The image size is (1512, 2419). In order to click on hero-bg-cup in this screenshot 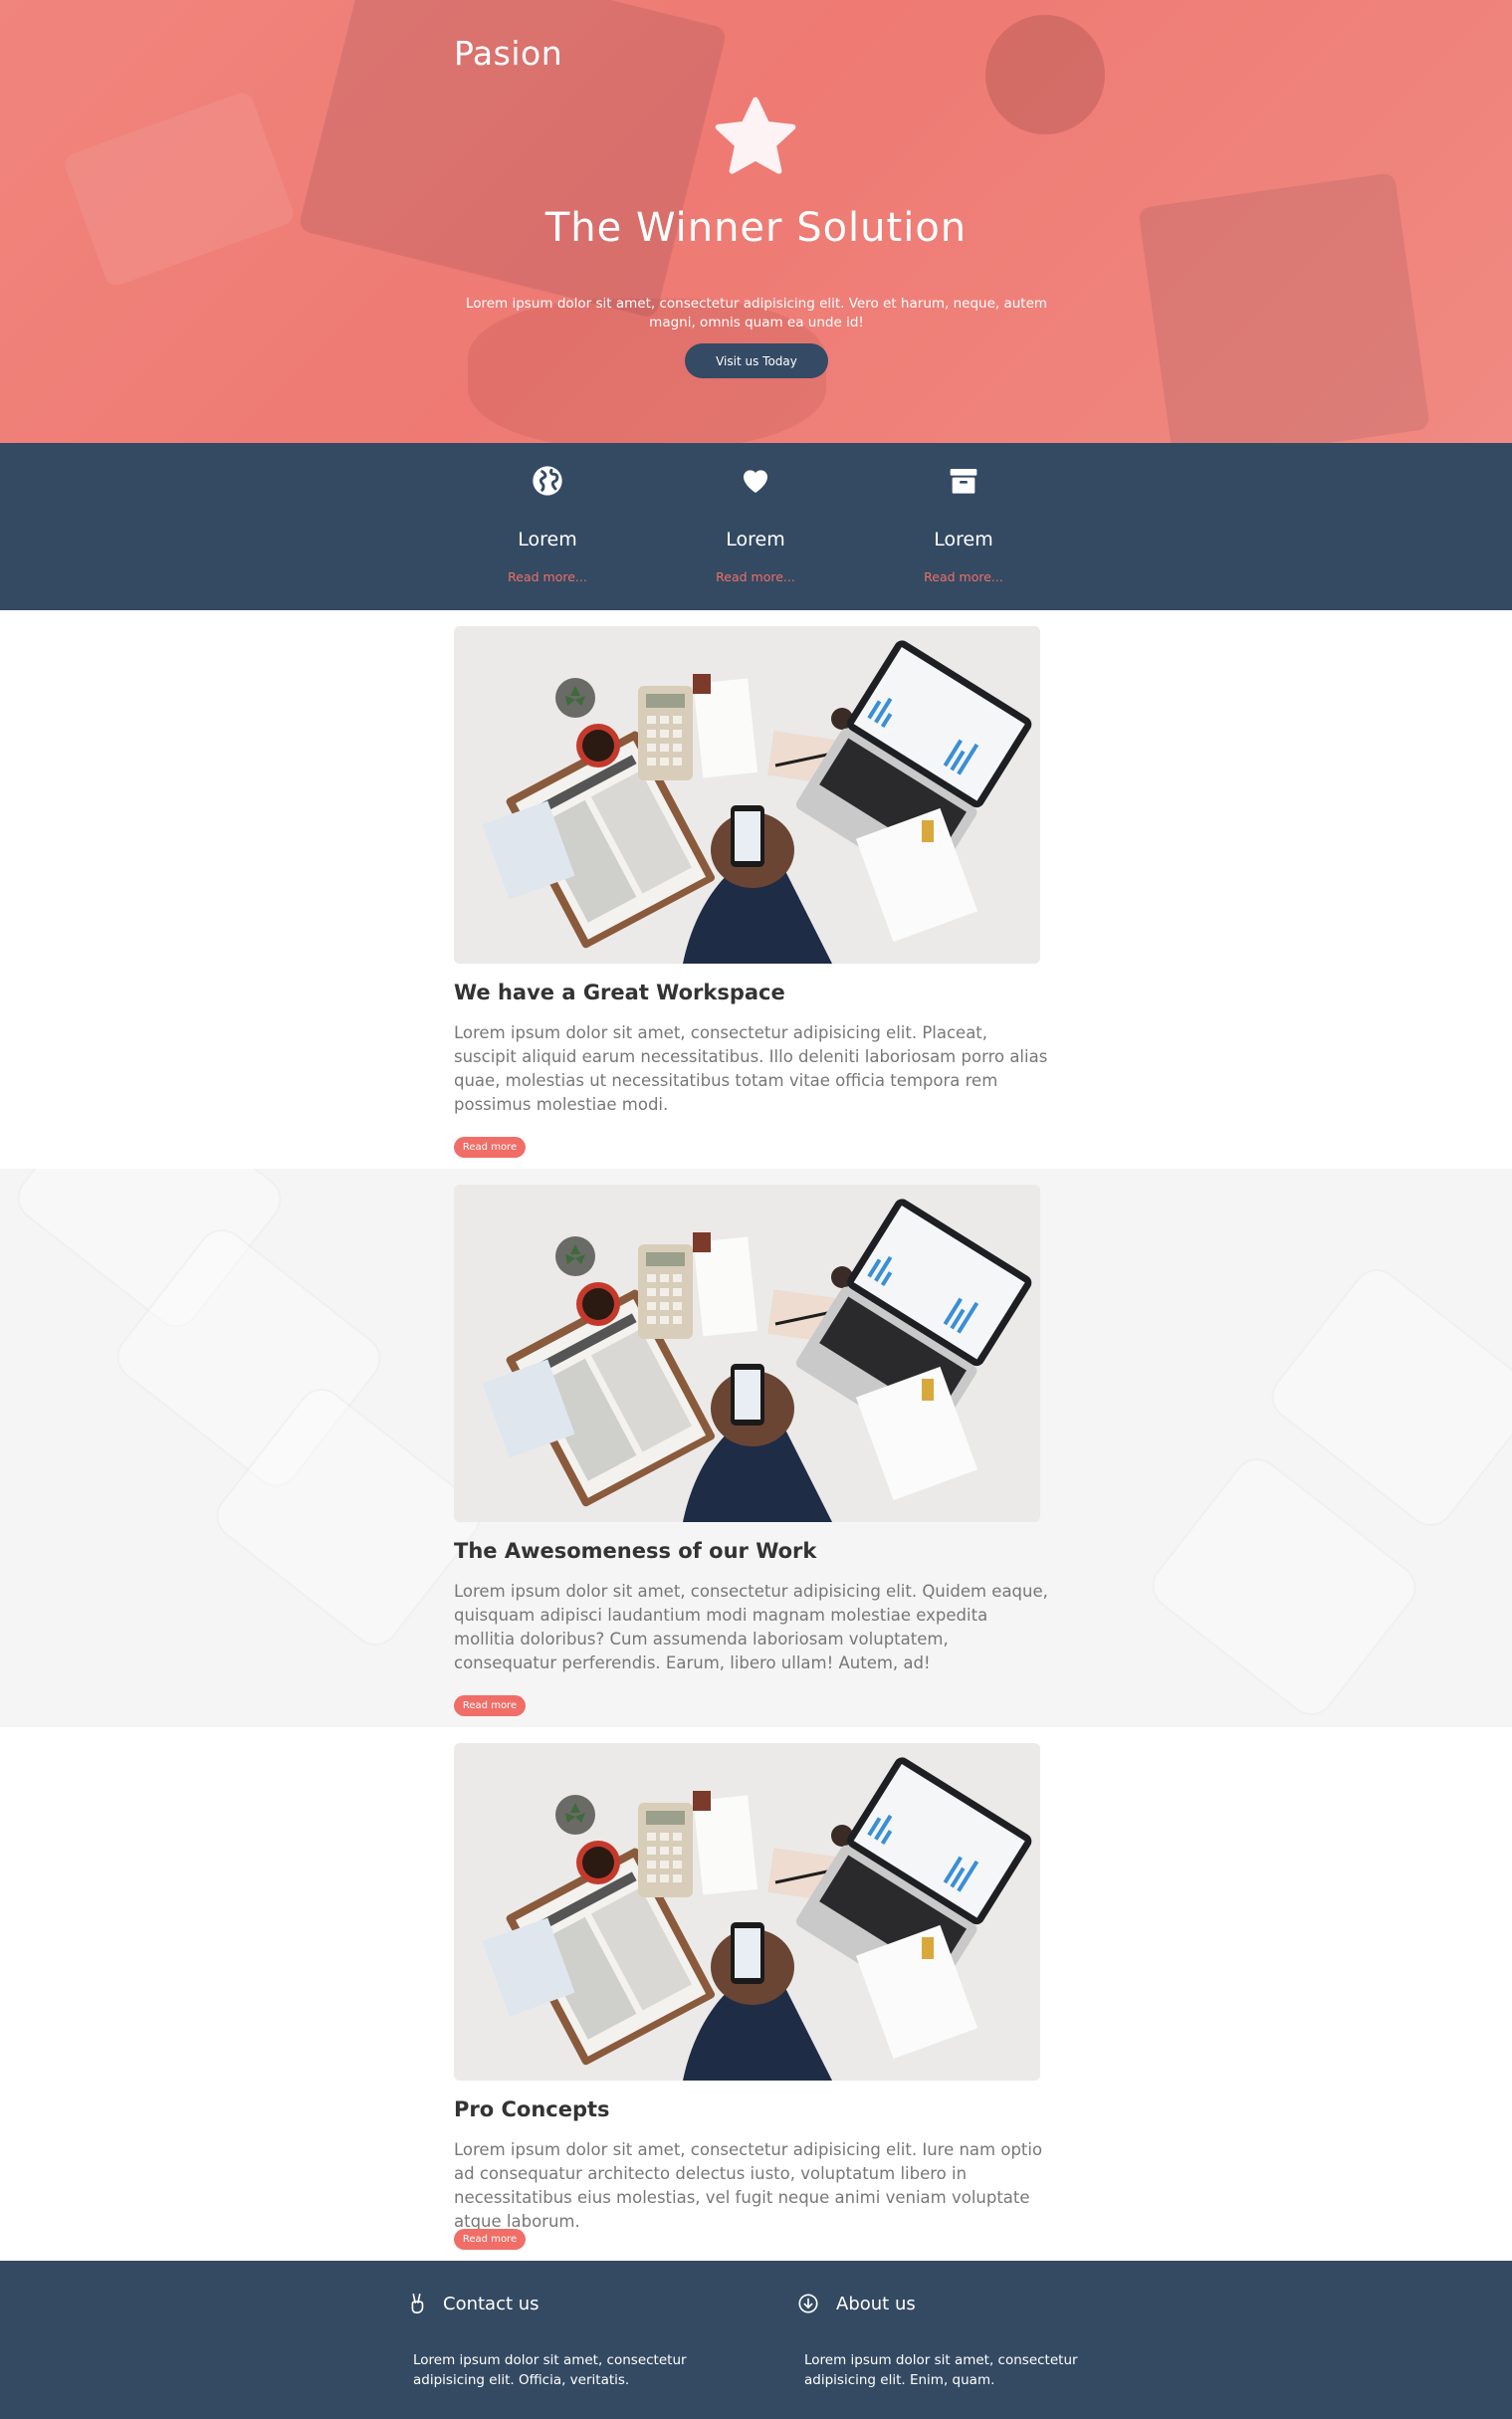, I will do `click(1045, 74)`.